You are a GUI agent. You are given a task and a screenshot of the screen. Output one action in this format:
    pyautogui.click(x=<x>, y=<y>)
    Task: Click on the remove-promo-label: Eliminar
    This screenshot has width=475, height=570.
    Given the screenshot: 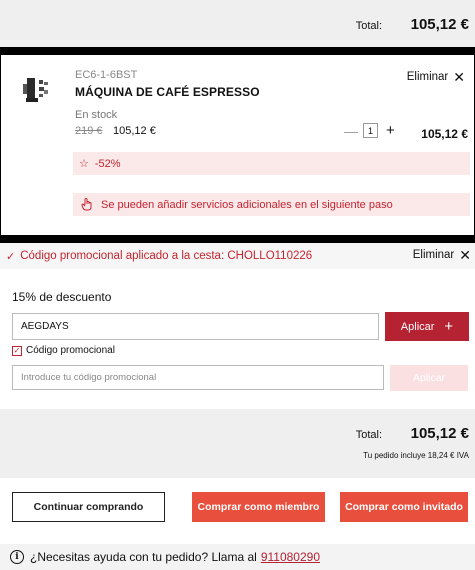 What is the action you would take?
    pyautogui.click(x=433, y=255)
    